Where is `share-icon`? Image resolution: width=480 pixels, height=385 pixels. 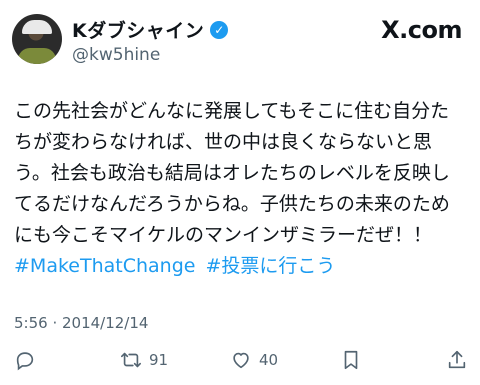 share-icon is located at coordinates (457, 359).